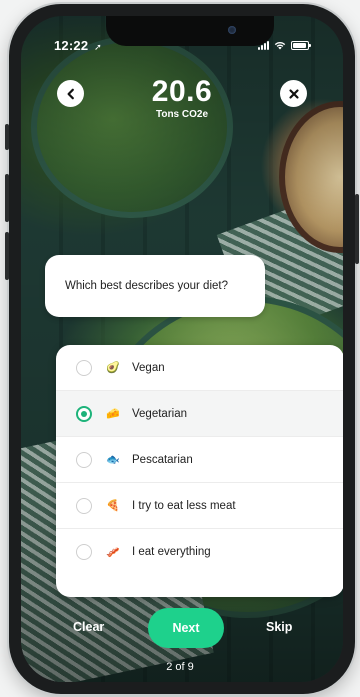  Describe the element at coordinates (148, 367) in the screenshot. I see `option-label: Vegan` at that location.